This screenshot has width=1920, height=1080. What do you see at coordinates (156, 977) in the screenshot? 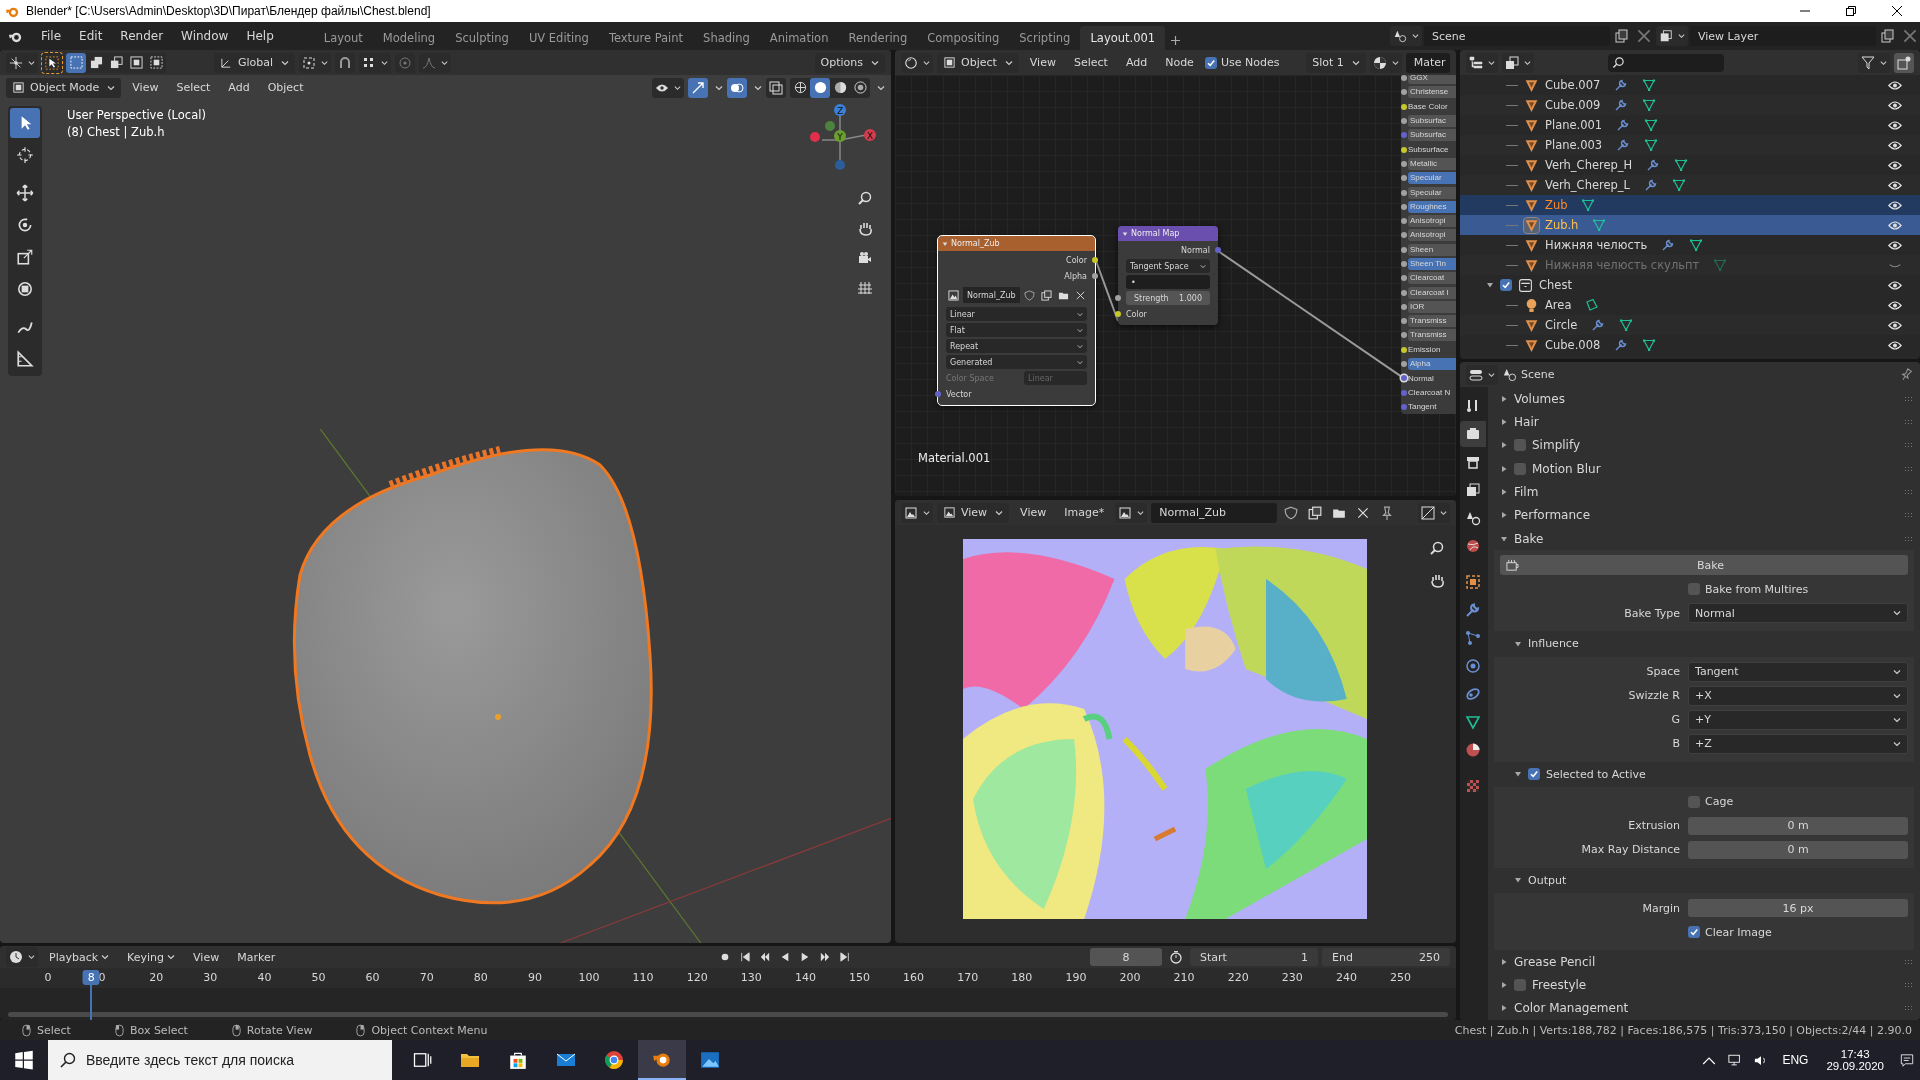
I see `frame-number: 20` at bounding box center [156, 977].